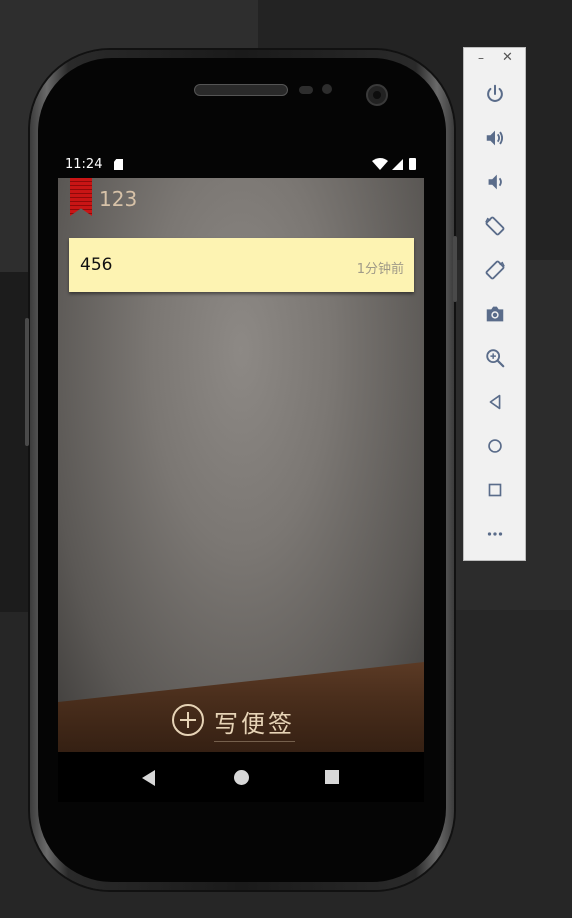  What do you see at coordinates (332, 777) in the screenshot?
I see `nav-recents-icon` at bounding box center [332, 777].